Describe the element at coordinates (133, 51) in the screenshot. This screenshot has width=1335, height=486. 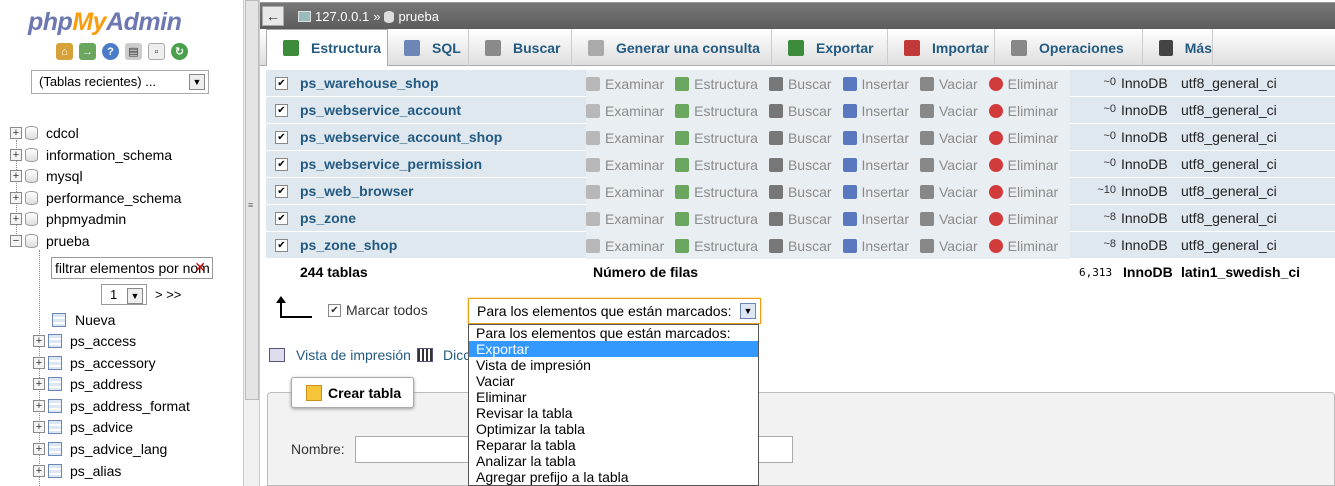
I see `docs-icon: ▤` at that location.